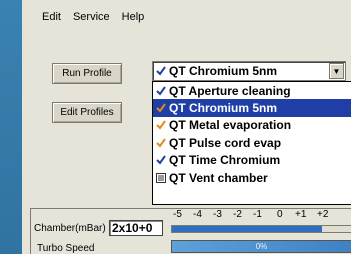  I want to click on scale-tick: +1, so click(301, 214).